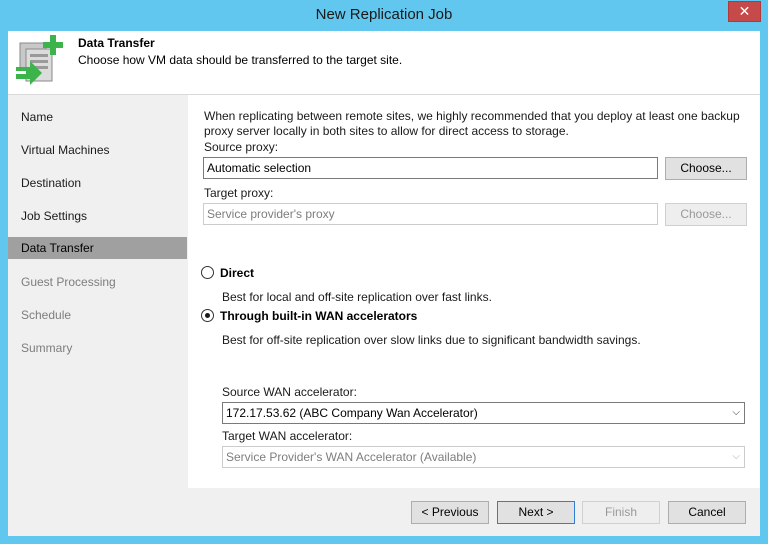 This screenshot has width=768, height=544. I want to click on finish-button: Finish, so click(621, 512).